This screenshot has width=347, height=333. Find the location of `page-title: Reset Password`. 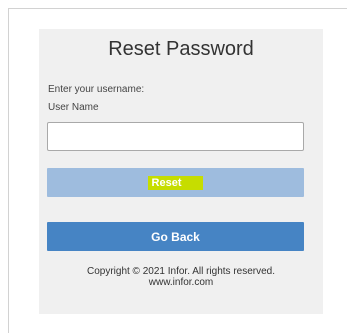

page-title: Reset Password is located at coordinates (181, 49).